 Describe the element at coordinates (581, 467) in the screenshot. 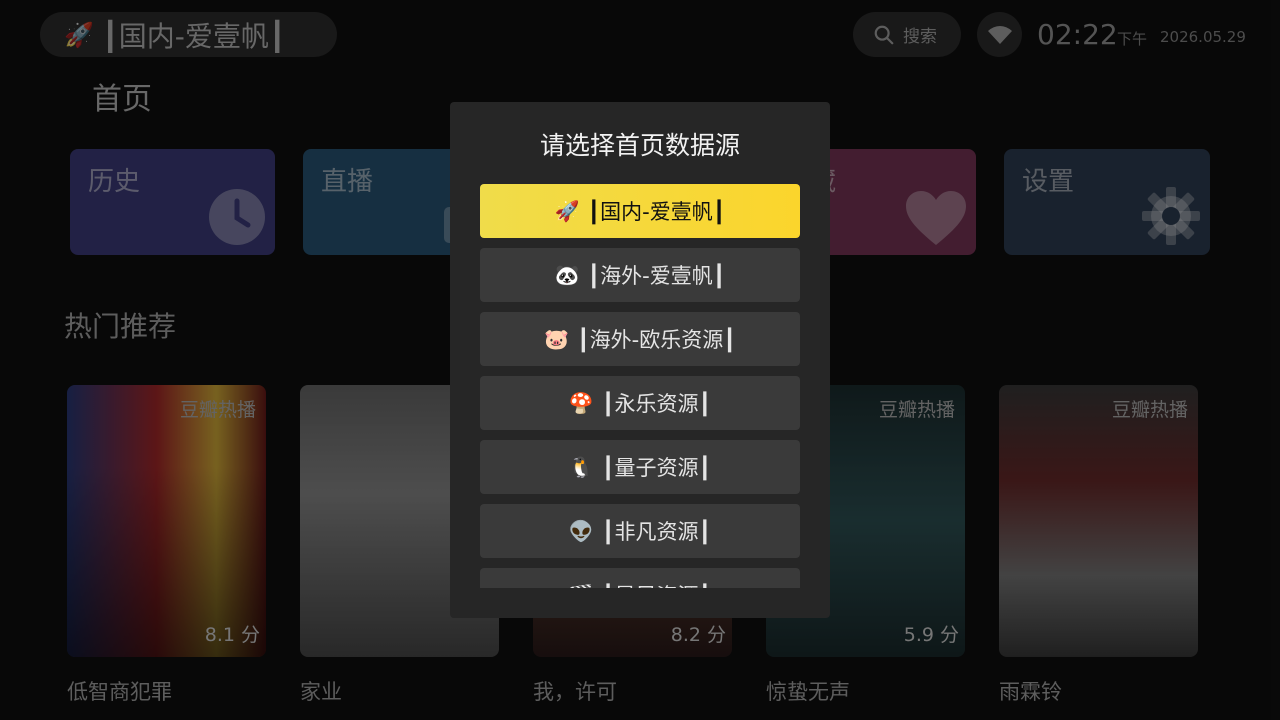

I see `penguin-icon: 🐧` at that location.